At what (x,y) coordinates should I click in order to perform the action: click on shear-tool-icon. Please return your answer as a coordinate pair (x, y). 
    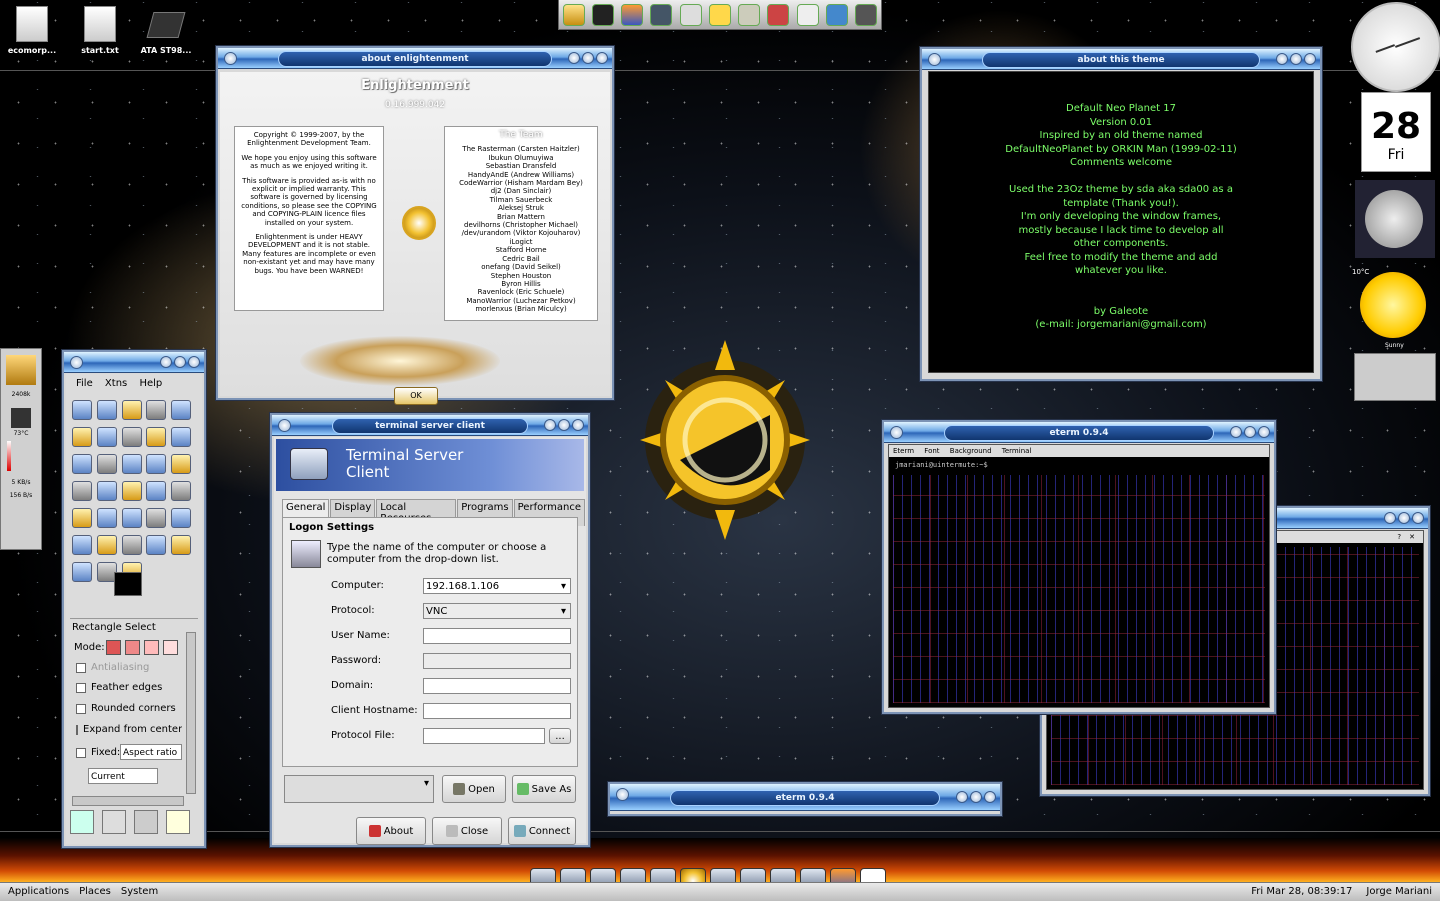
    Looking at the image, I should click on (106, 491).